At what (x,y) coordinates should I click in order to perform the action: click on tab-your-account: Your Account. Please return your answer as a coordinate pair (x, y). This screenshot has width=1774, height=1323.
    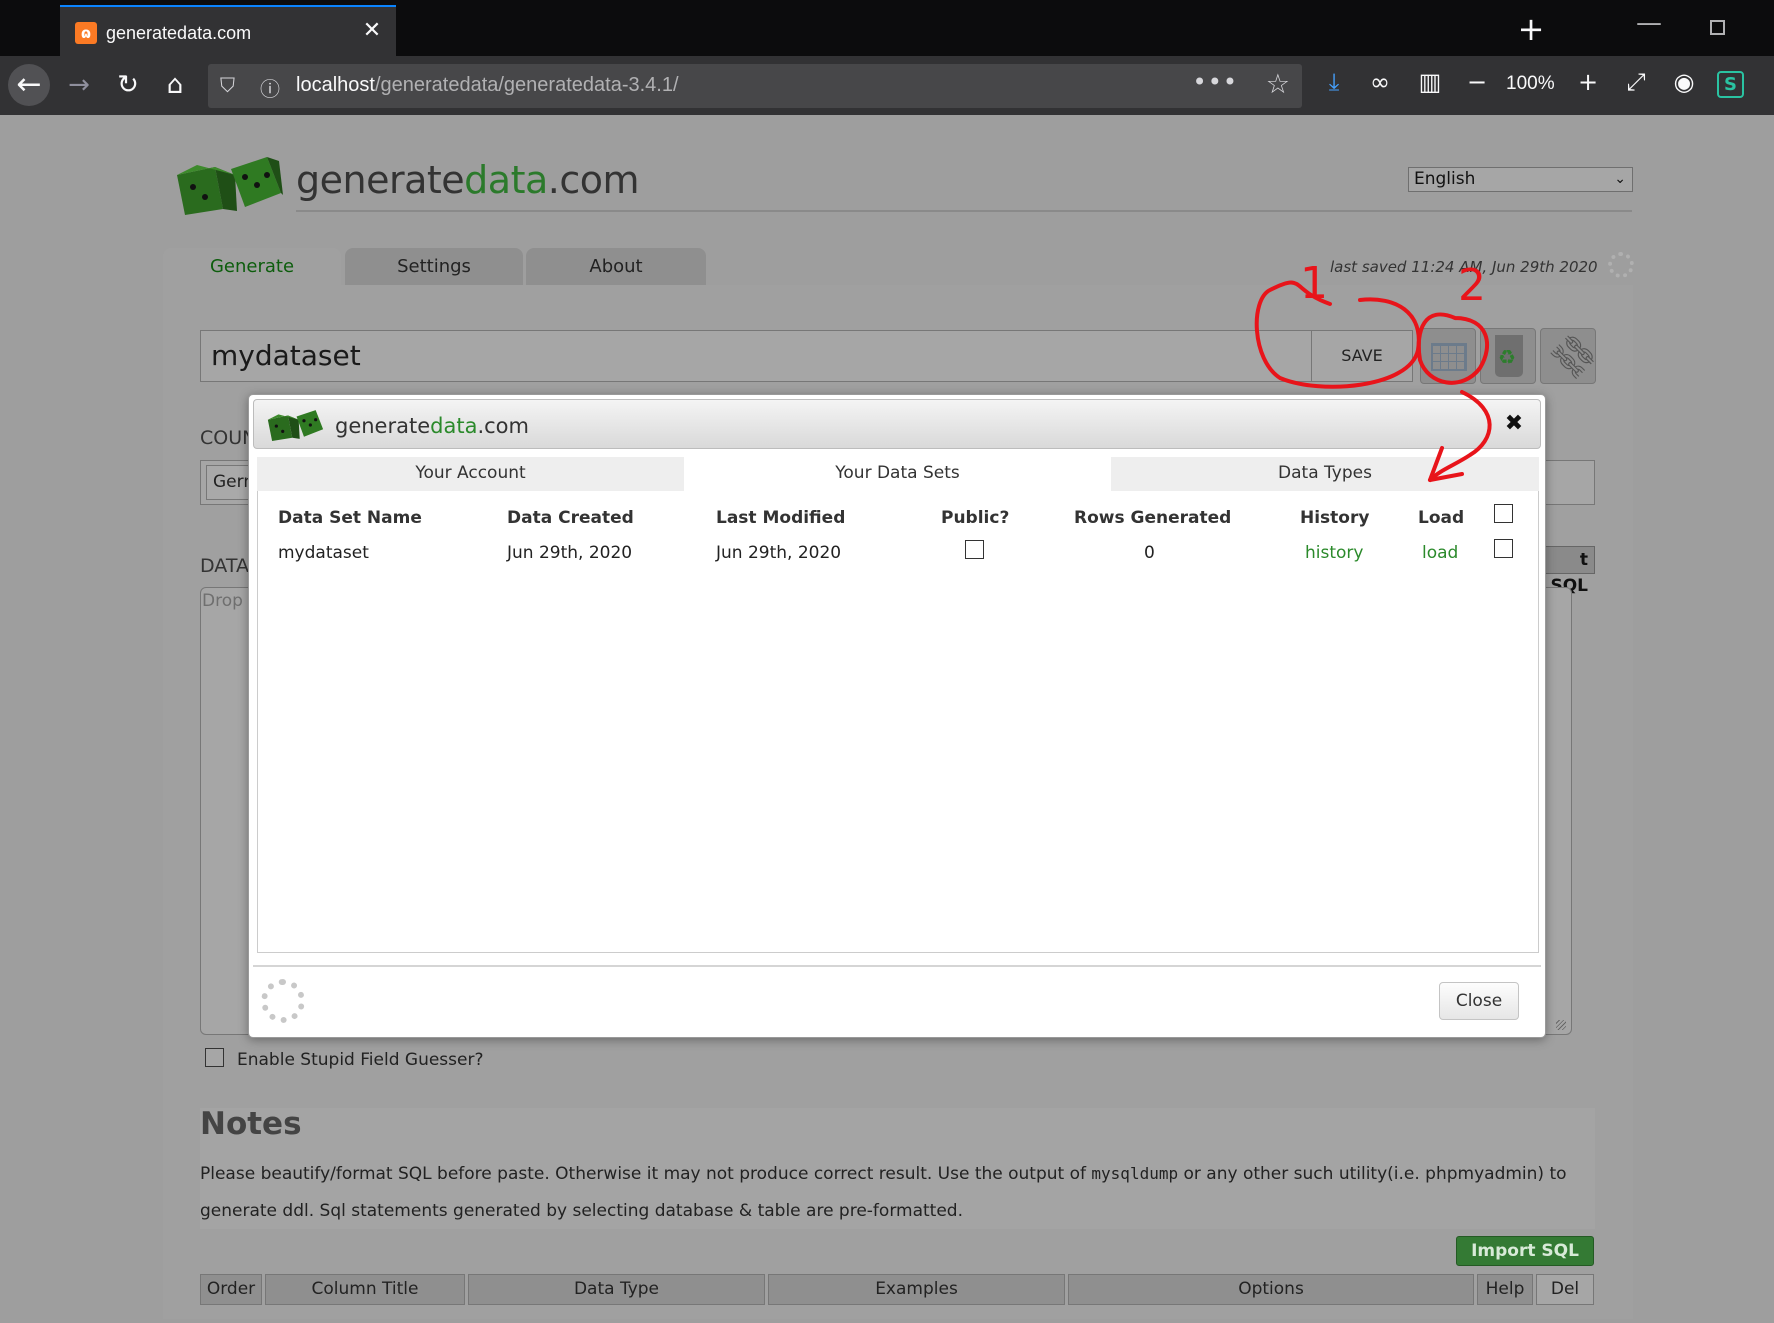
    Looking at the image, I should click on (470, 474).